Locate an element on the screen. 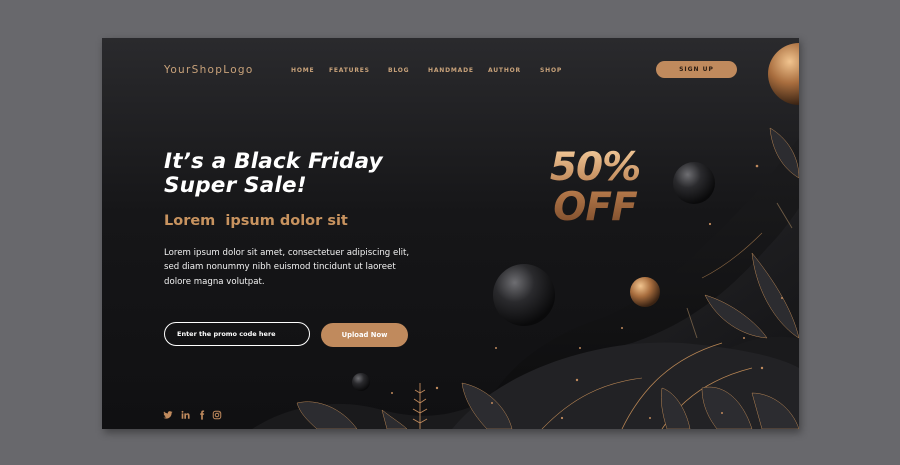 The height and width of the screenshot is (465, 900). facebook-icon is located at coordinates (202, 415).